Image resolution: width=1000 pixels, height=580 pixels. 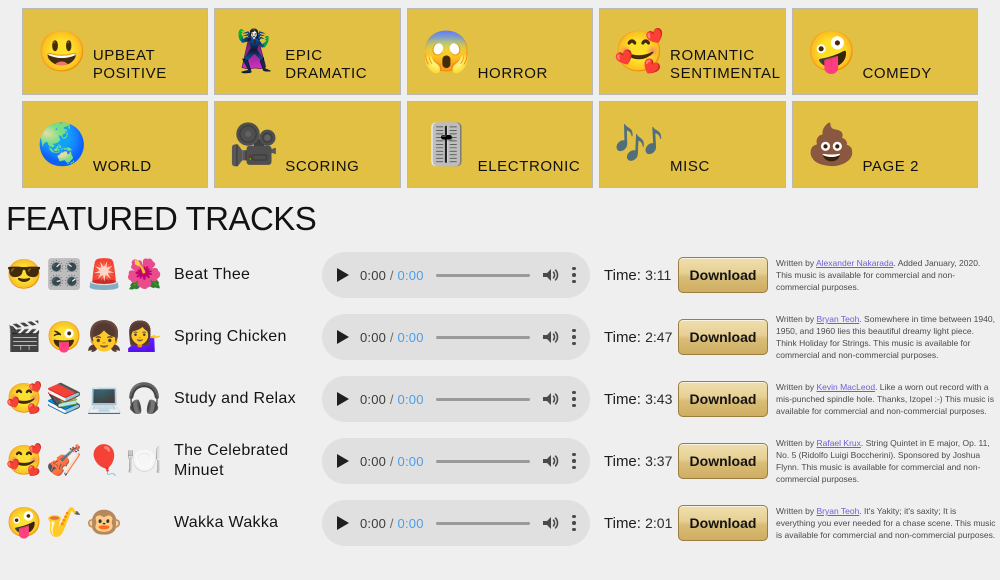 What do you see at coordinates (885, 51) in the screenshot?
I see `category-tile-comedy: 🤪 COMEDY` at bounding box center [885, 51].